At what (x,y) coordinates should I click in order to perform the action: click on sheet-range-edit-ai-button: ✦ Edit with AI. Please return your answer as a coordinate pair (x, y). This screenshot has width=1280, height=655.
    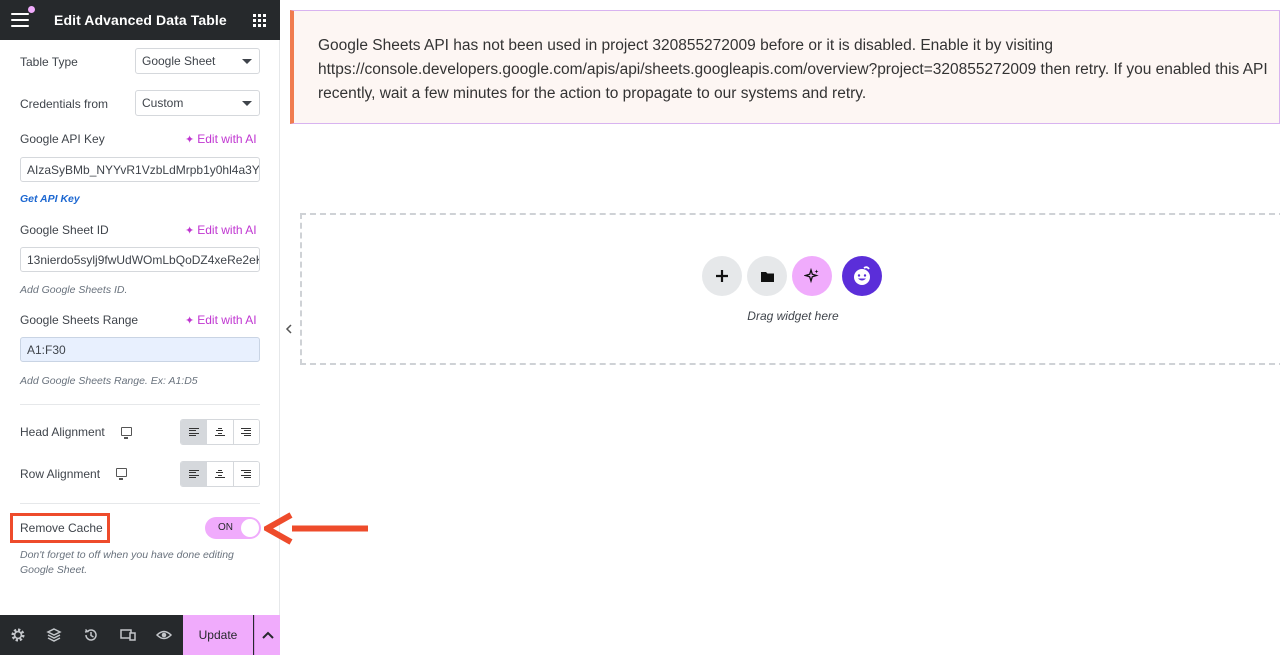
    Looking at the image, I should click on (221, 320).